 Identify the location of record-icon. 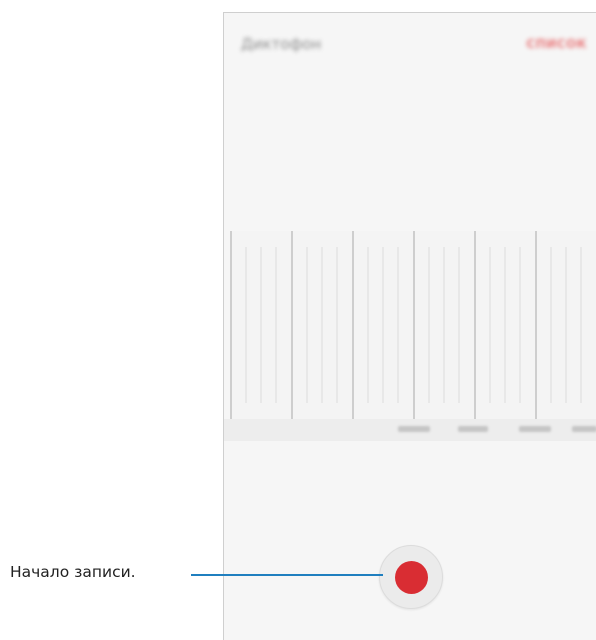
(411, 577).